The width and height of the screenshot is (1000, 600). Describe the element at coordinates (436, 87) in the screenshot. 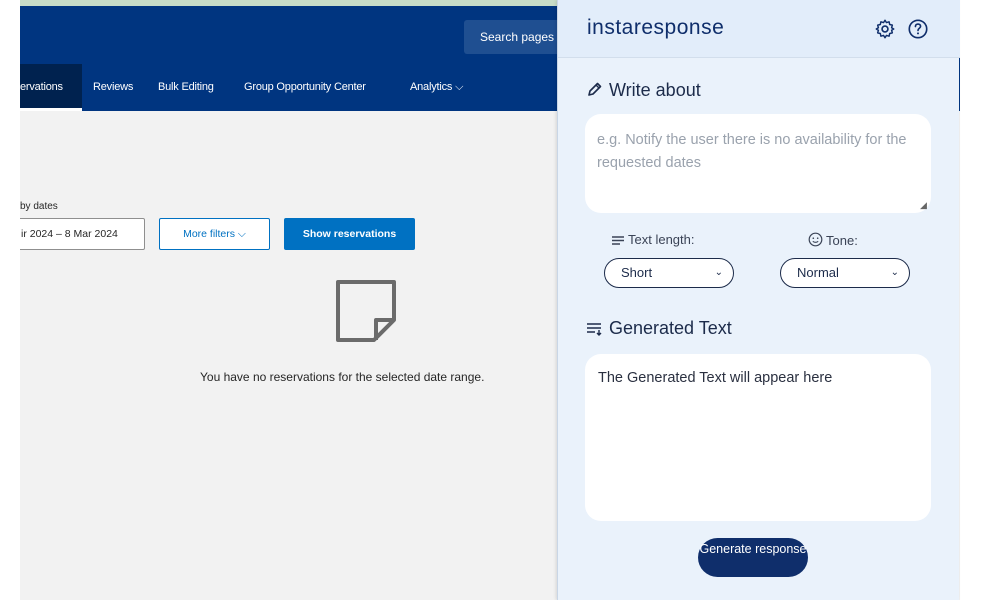

I see `nav-tab-analytics: Analytics ⌵` at that location.